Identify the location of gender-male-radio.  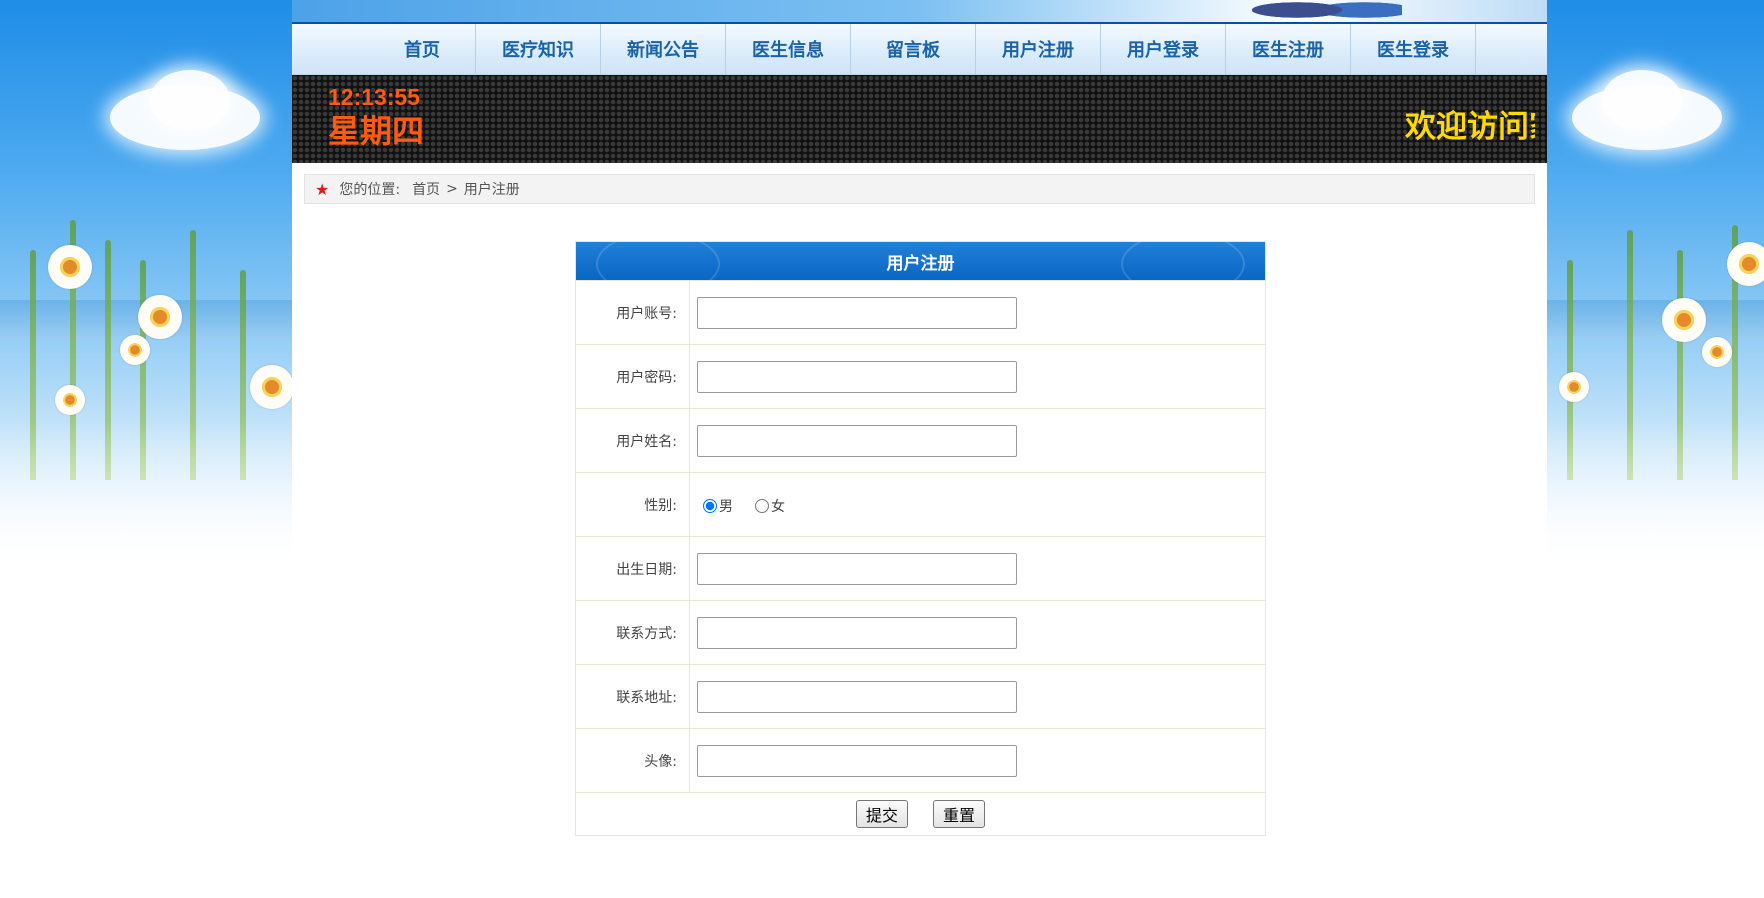
(710, 506).